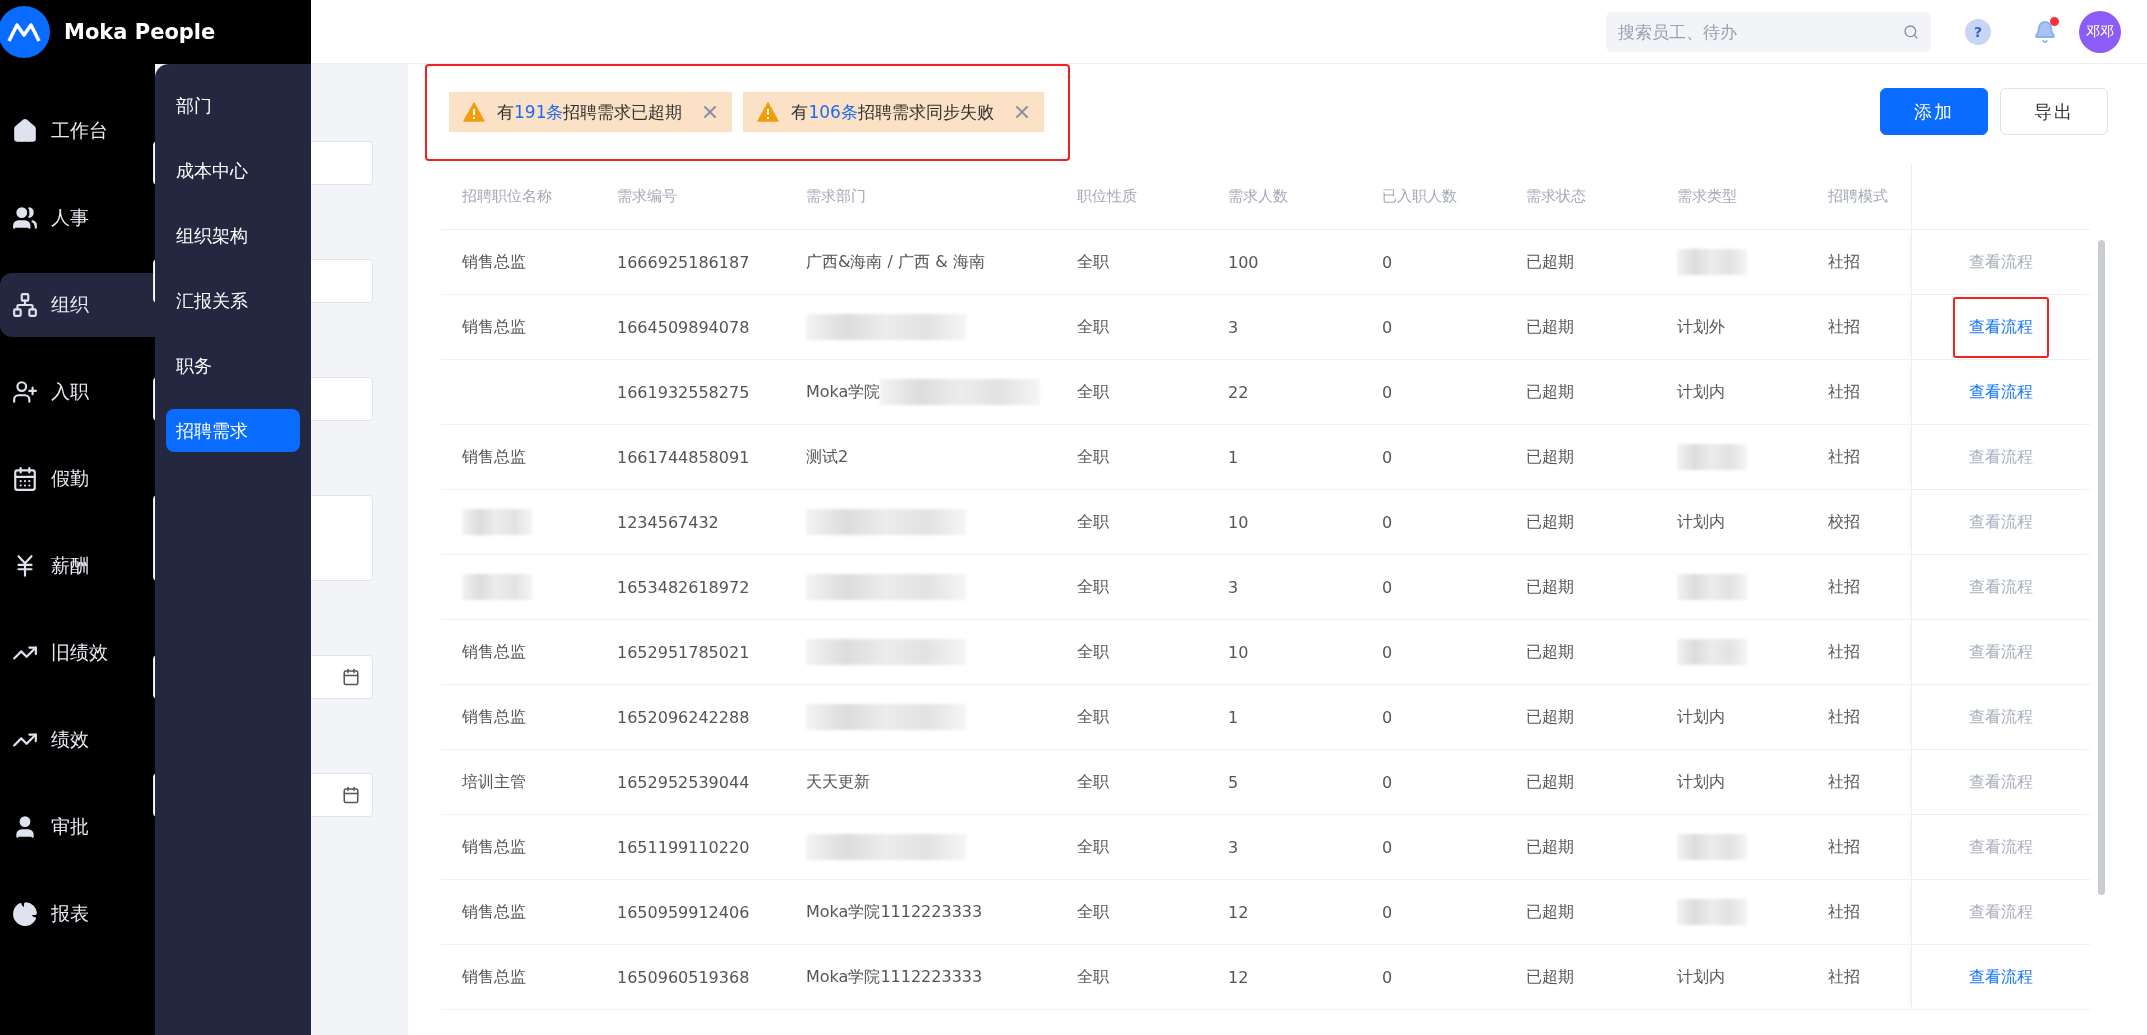  I want to click on nav-item: 入职, so click(77, 392).